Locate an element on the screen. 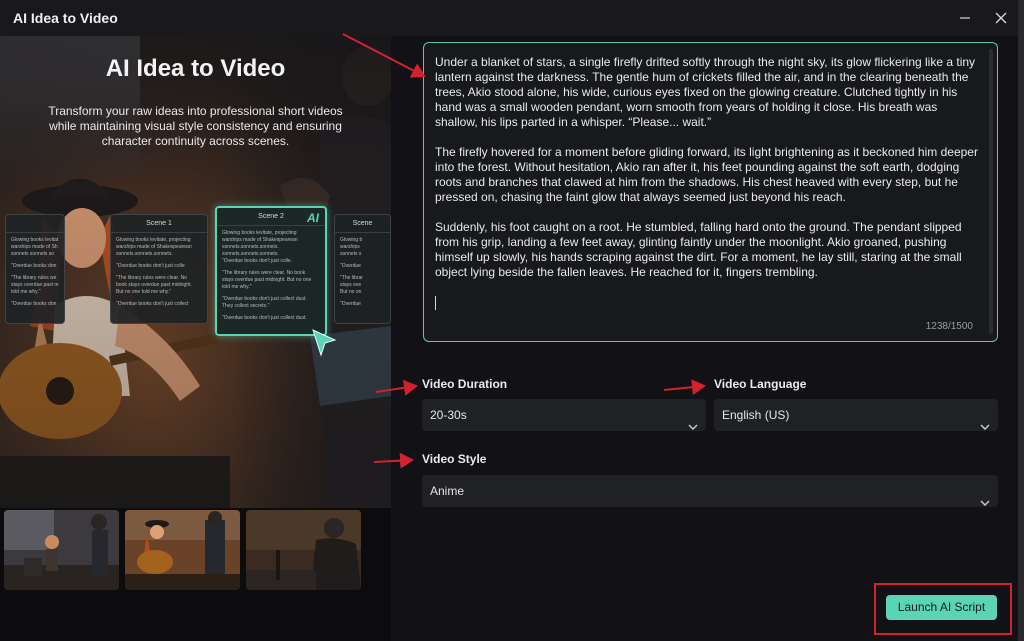 The width and height of the screenshot is (1024, 641). close-icon is located at coordinates (1001, 18).